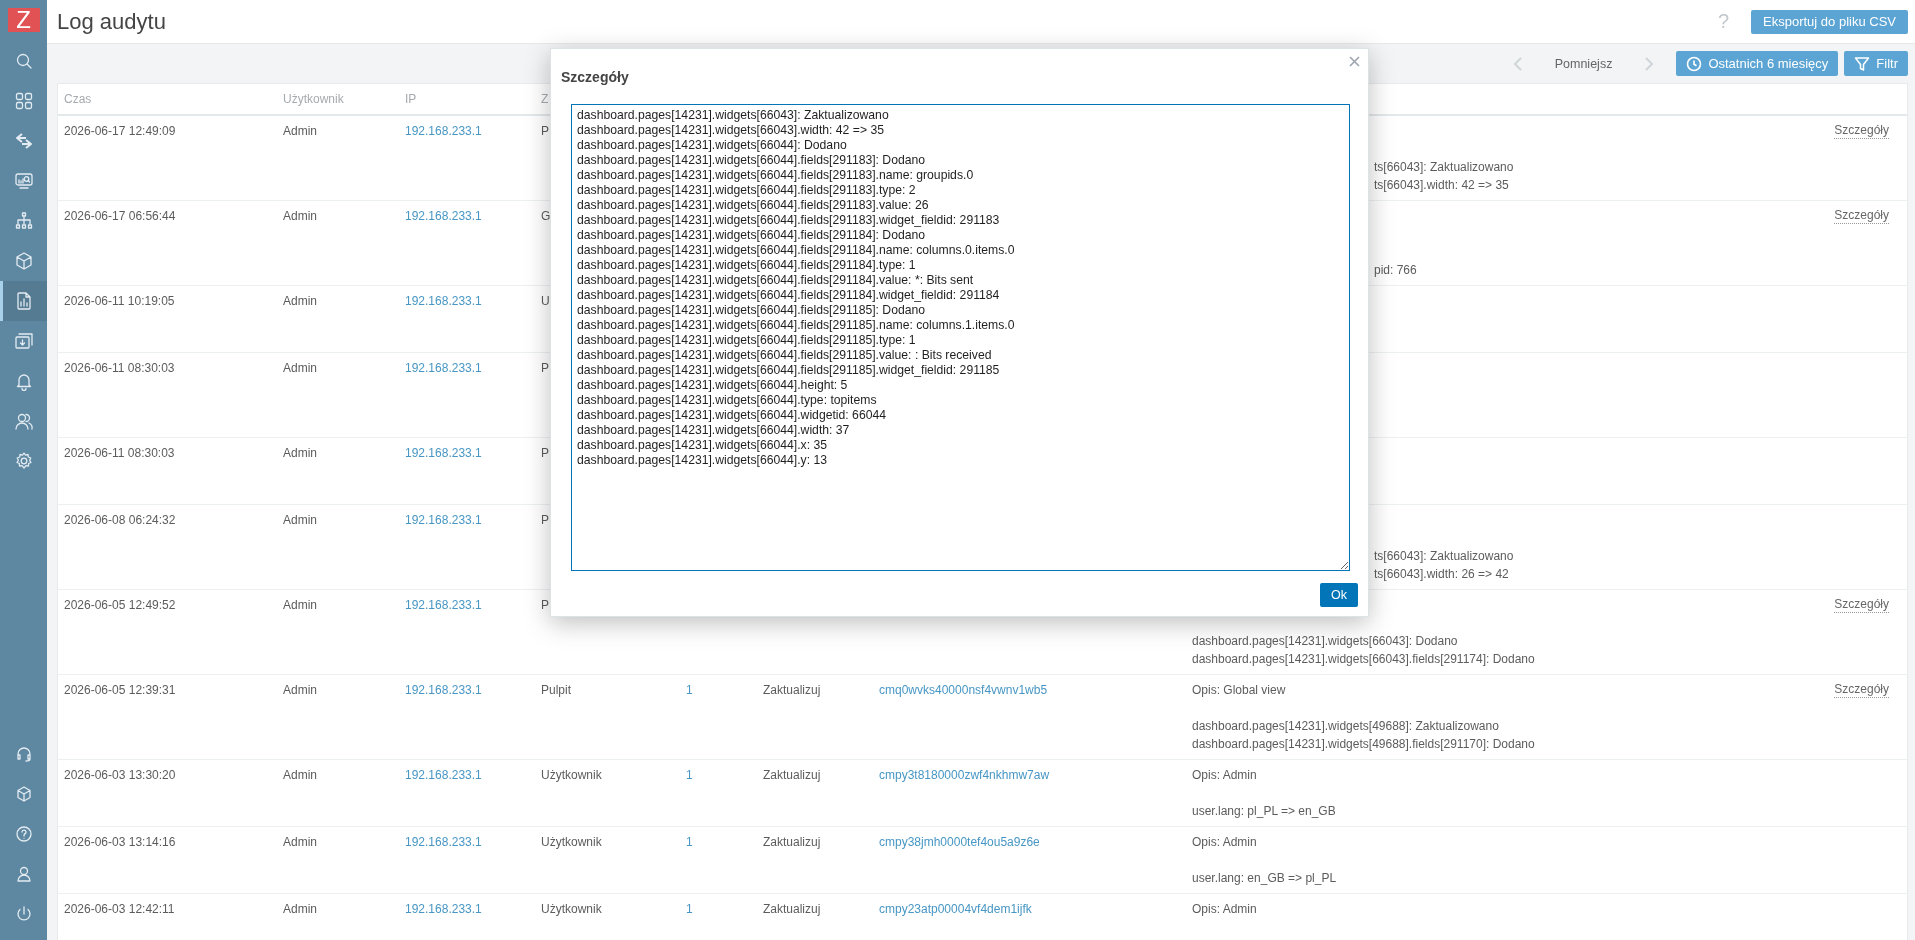 The height and width of the screenshot is (940, 1915). What do you see at coordinates (556, 690) in the screenshot?
I see `table-cell: Pulpit` at bounding box center [556, 690].